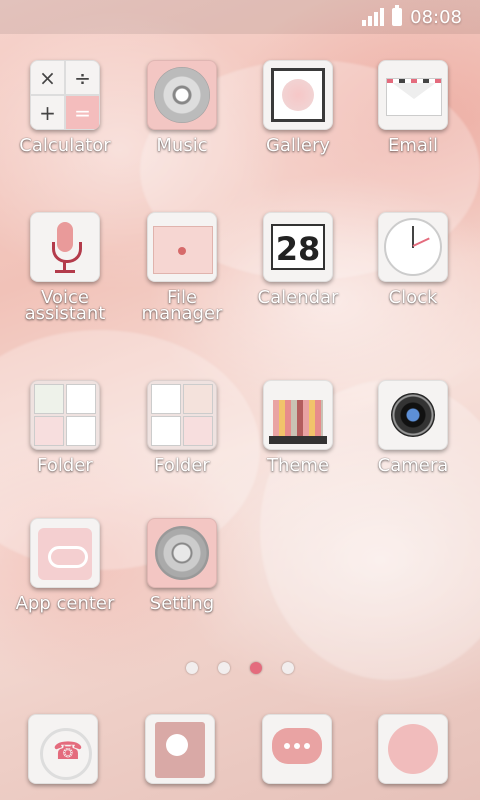  What do you see at coordinates (298, 415) in the screenshot?
I see `theme-pencils-icon` at bounding box center [298, 415].